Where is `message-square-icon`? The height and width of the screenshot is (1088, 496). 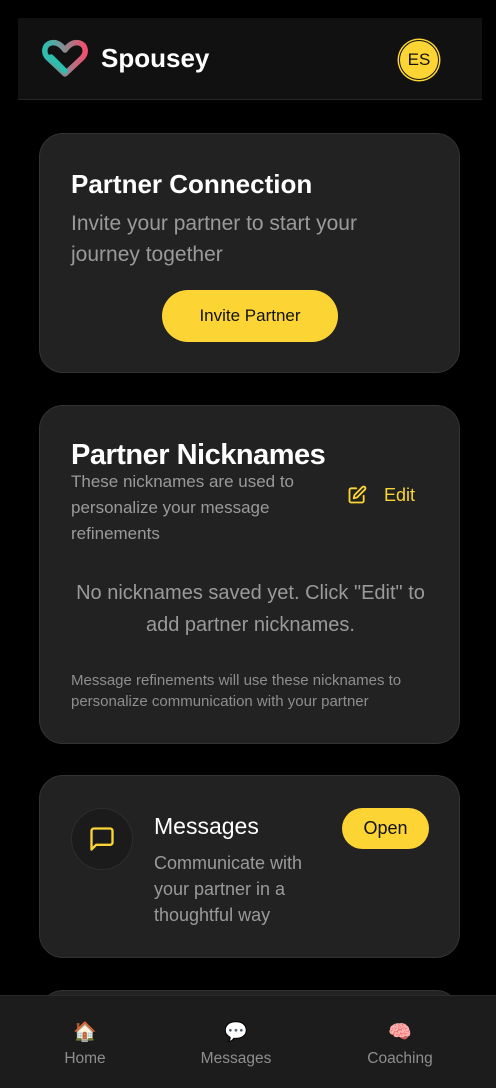
message-square-icon is located at coordinates (102, 839).